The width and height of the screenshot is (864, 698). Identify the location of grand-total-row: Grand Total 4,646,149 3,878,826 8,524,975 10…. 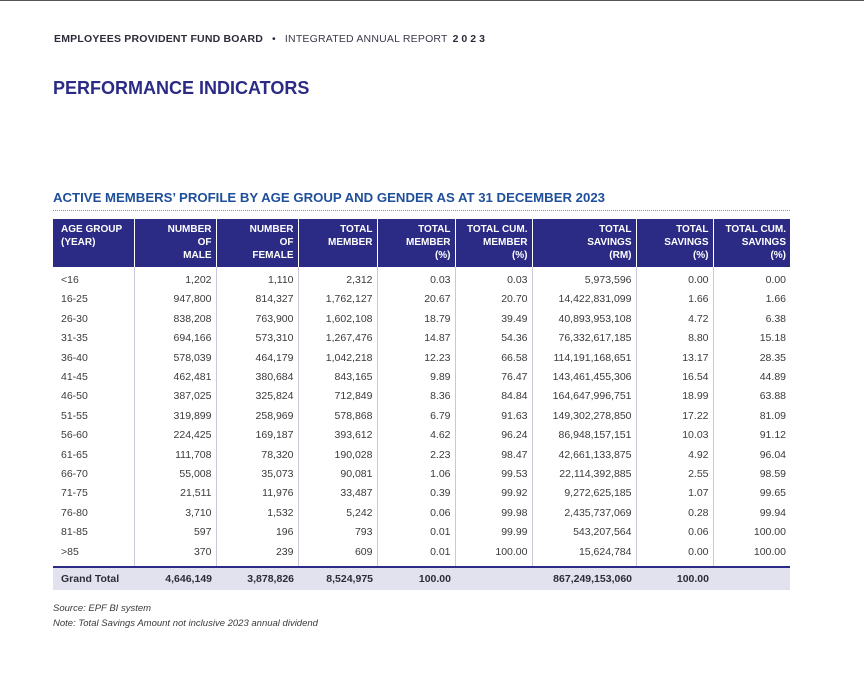
(421, 578).